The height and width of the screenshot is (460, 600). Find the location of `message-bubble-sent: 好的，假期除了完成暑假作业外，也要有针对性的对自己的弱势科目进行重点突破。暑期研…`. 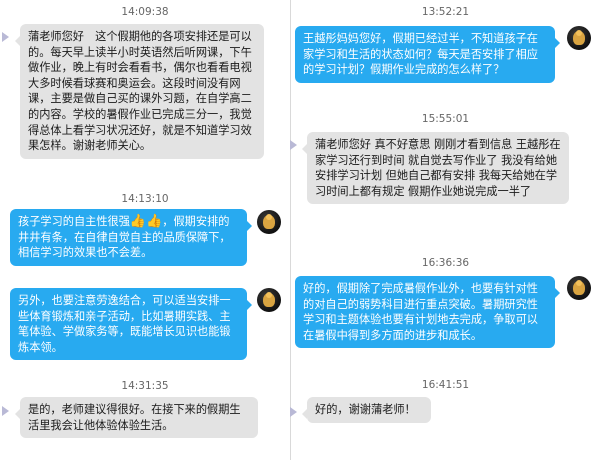

message-bubble-sent: 好的，假期除了完成暑假作业外，也要有针对性的对自己的弱势科目进行重点突破。暑期研… is located at coordinates (427, 312).